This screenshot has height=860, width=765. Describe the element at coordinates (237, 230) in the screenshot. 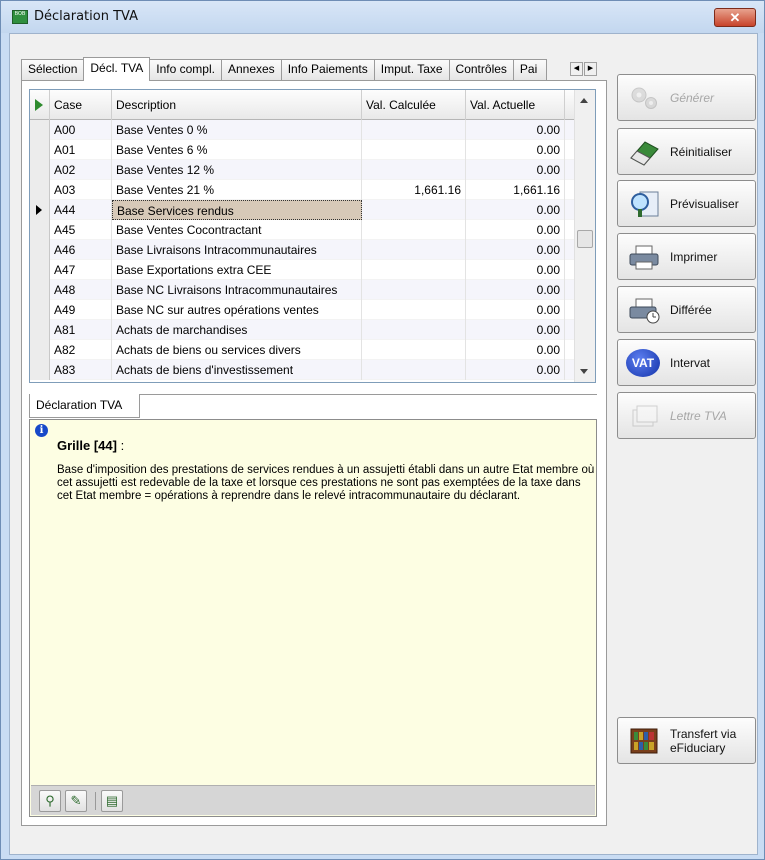

I see `cell-description: Base Ventes Cocontractant` at that location.